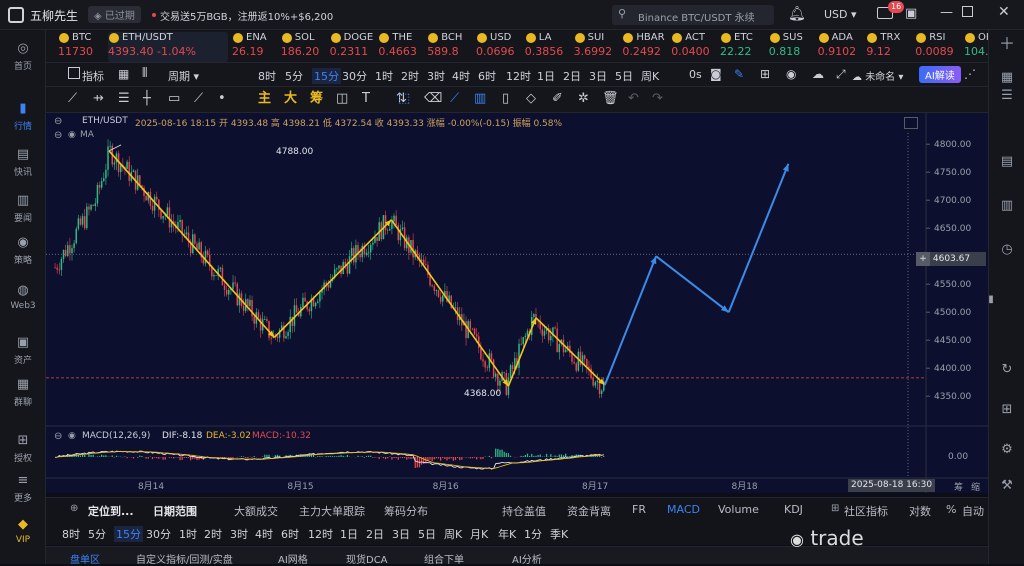 This screenshot has width=1024, height=566. Describe the element at coordinates (290, 534) in the screenshot. I see `timeframe2-8: 6时` at that location.